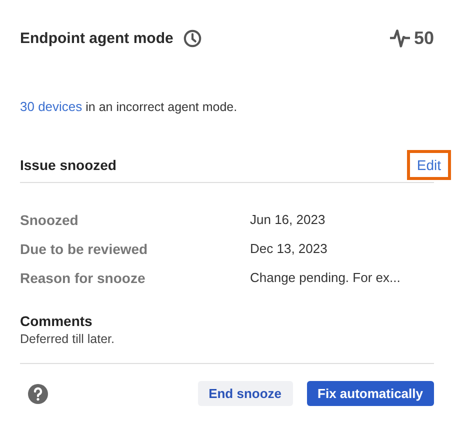 The image size is (452, 433). I want to click on detail-label: Reason for snooze, so click(83, 278).